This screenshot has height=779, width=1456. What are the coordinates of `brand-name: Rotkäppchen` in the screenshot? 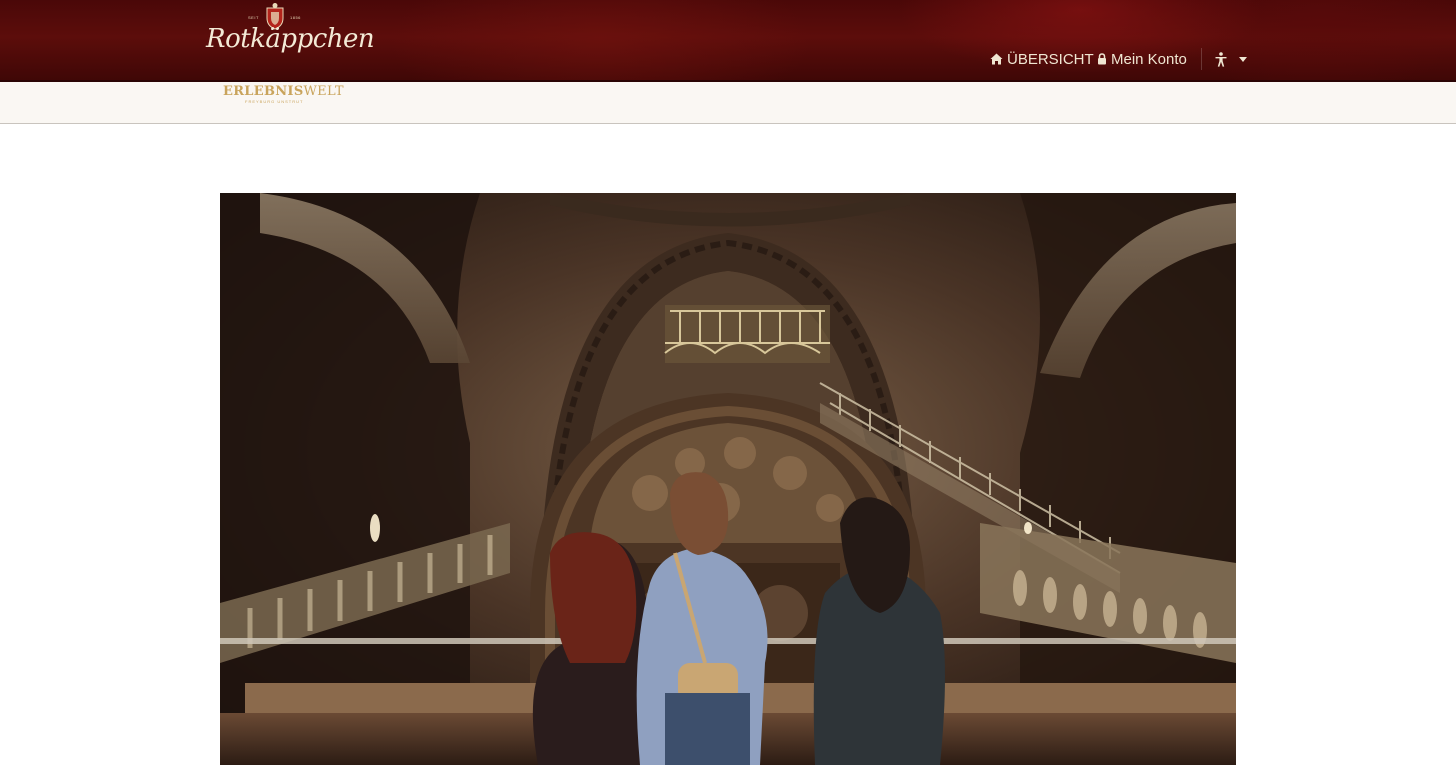 It's located at (290, 39).